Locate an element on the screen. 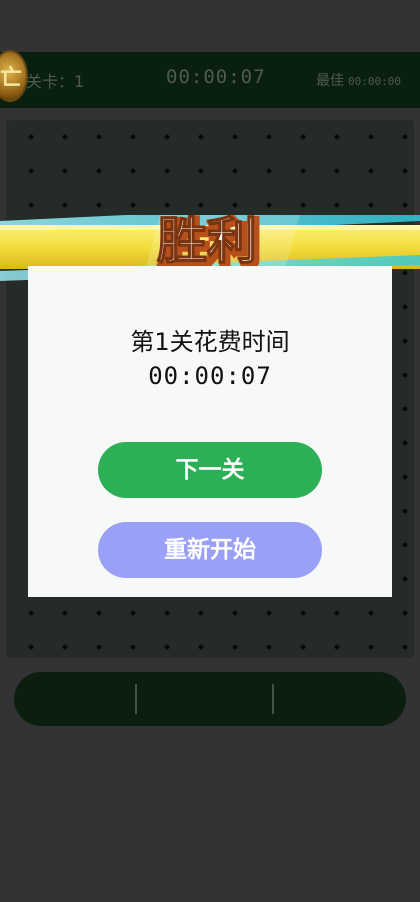  next-level-button: 下一关 is located at coordinates (210, 470).